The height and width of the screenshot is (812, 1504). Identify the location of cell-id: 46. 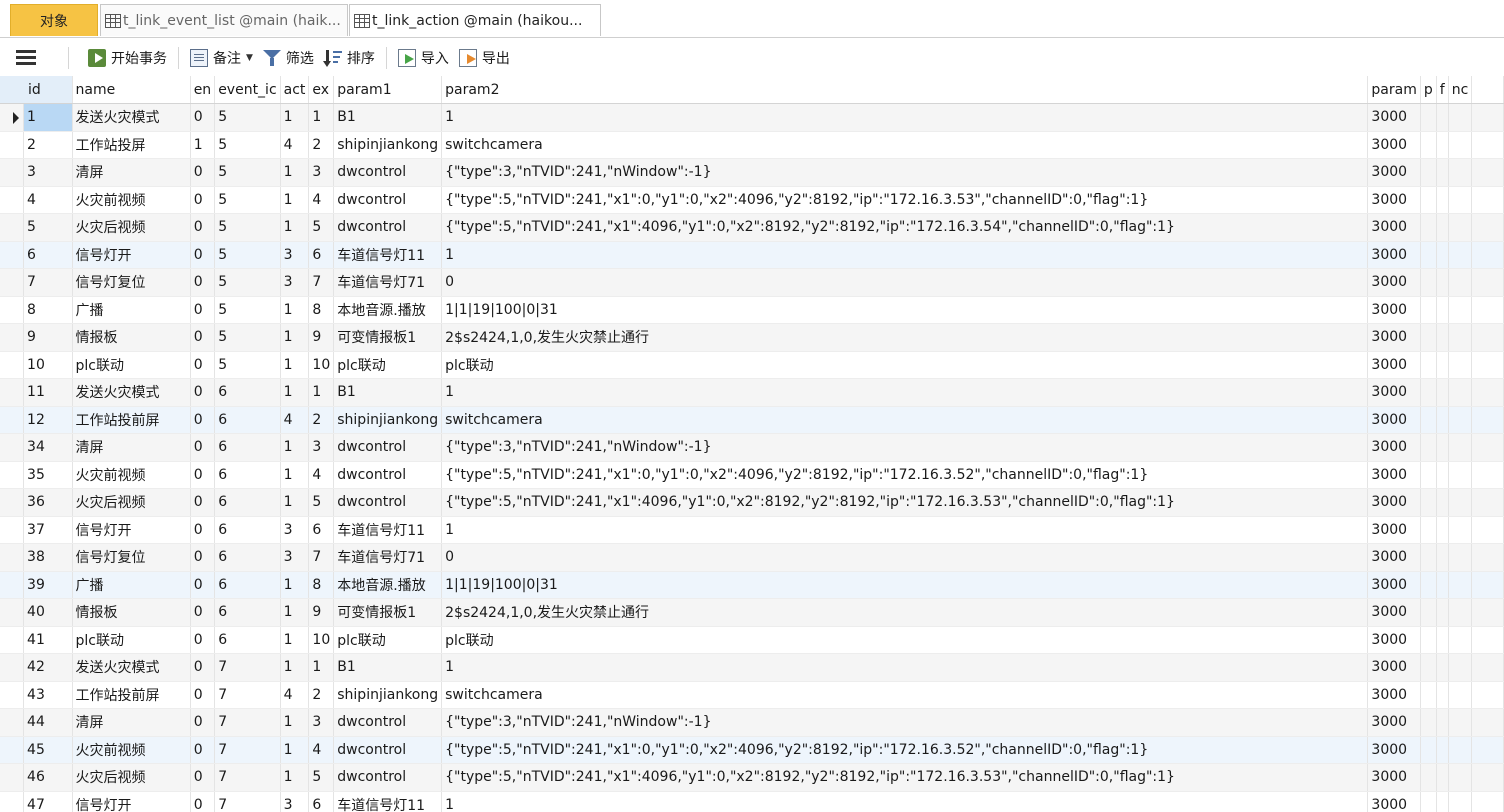
(48, 777).